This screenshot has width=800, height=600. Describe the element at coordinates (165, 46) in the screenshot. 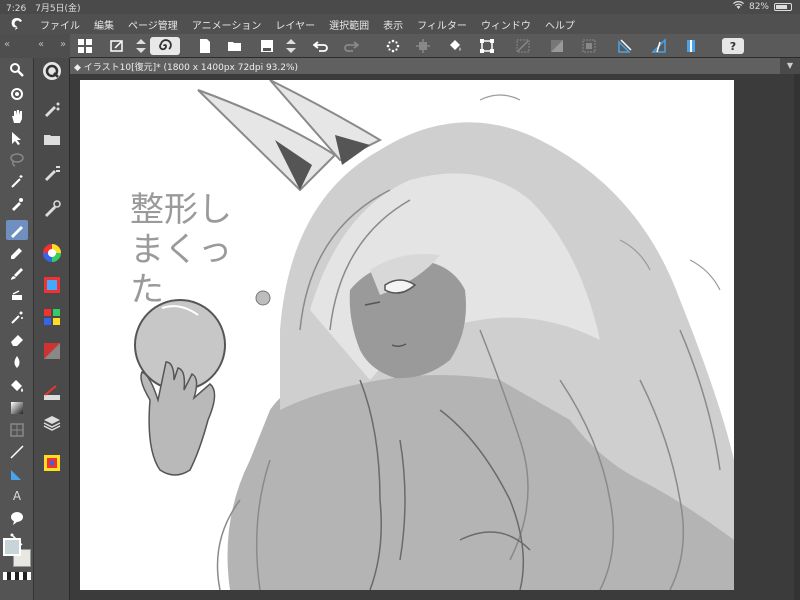

I see `spiral-icon` at that location.